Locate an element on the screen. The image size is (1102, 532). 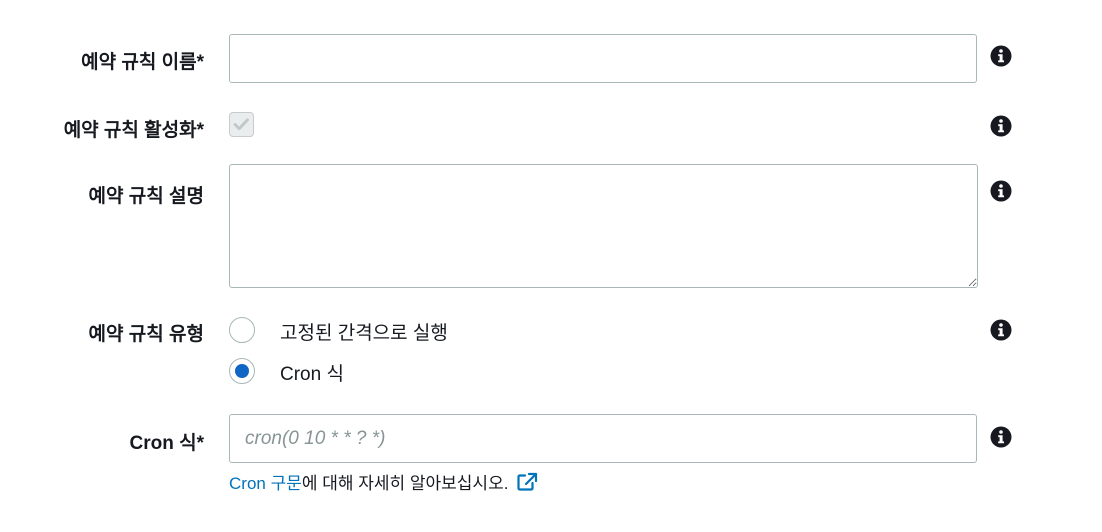
cron-help-suffix: 에 대해 자세히 알아보십시오. is located at coordinates (405, 483).